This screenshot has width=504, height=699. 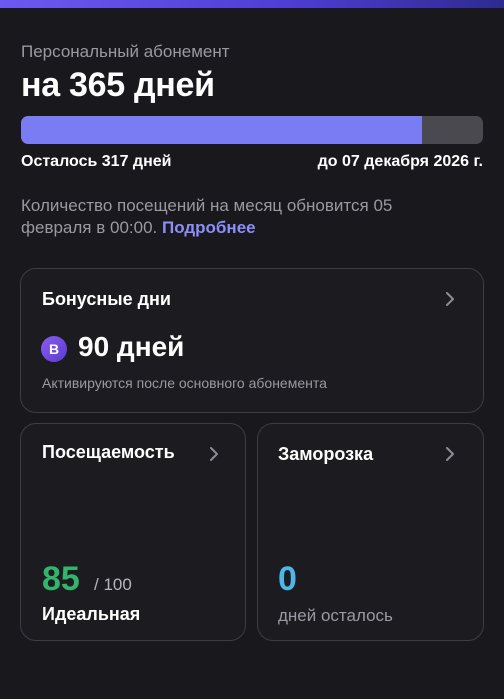 What do you see at coordinates (326, 454) in the screenshot?
I see `freeze-title: Заморозка` at bounding box center [326, 454].